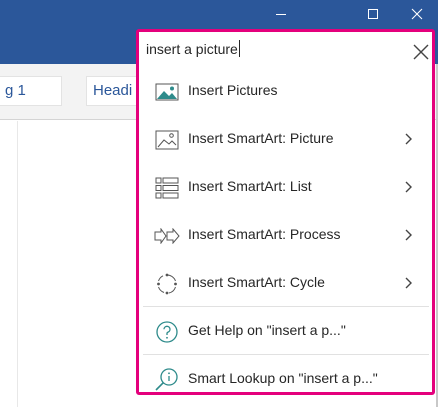  What do you see at coordinates (17, 264) in the screenshot?
I see `page-margin-line` at bounding box center [17, 264].